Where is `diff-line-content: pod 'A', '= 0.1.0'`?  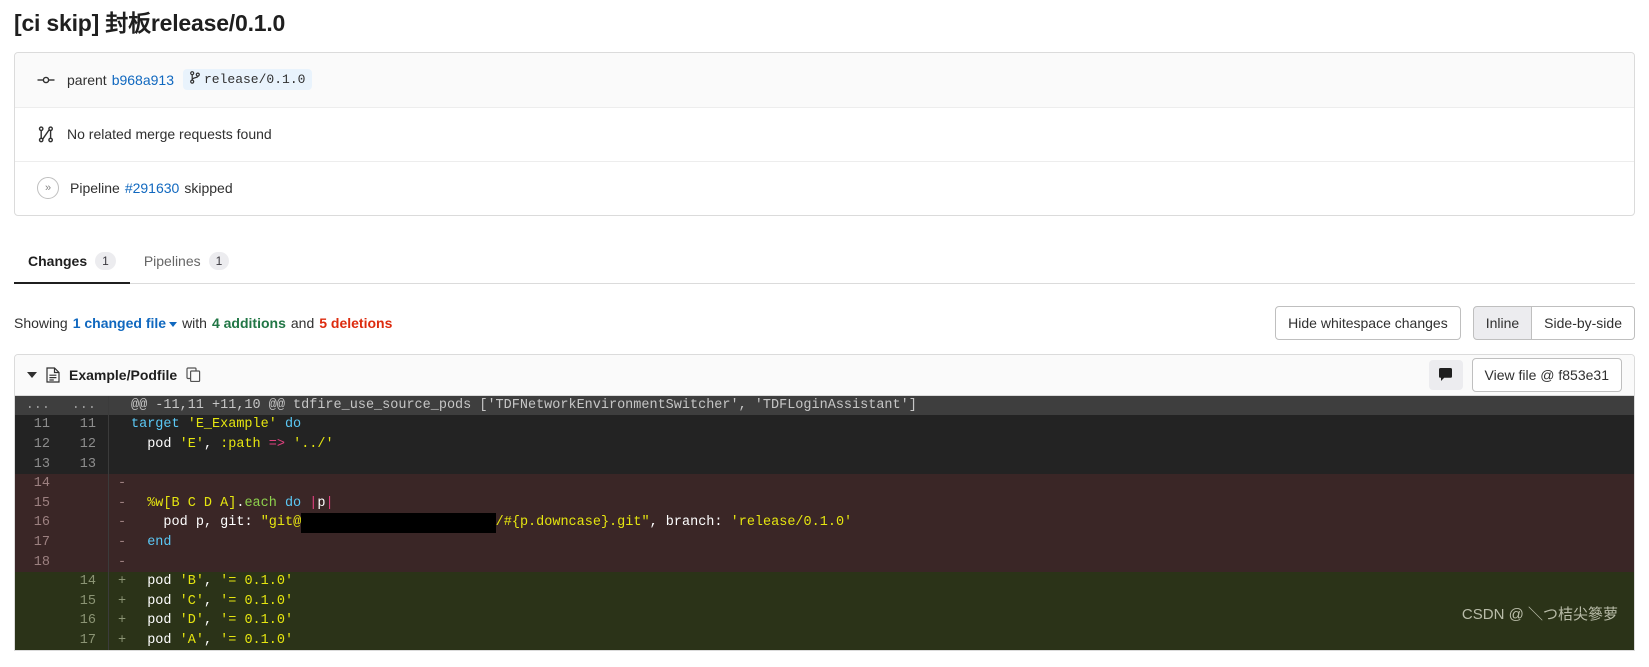
diff-line-content: pod 'A', '= 0.1.0' is located at coordinates (220, 640).